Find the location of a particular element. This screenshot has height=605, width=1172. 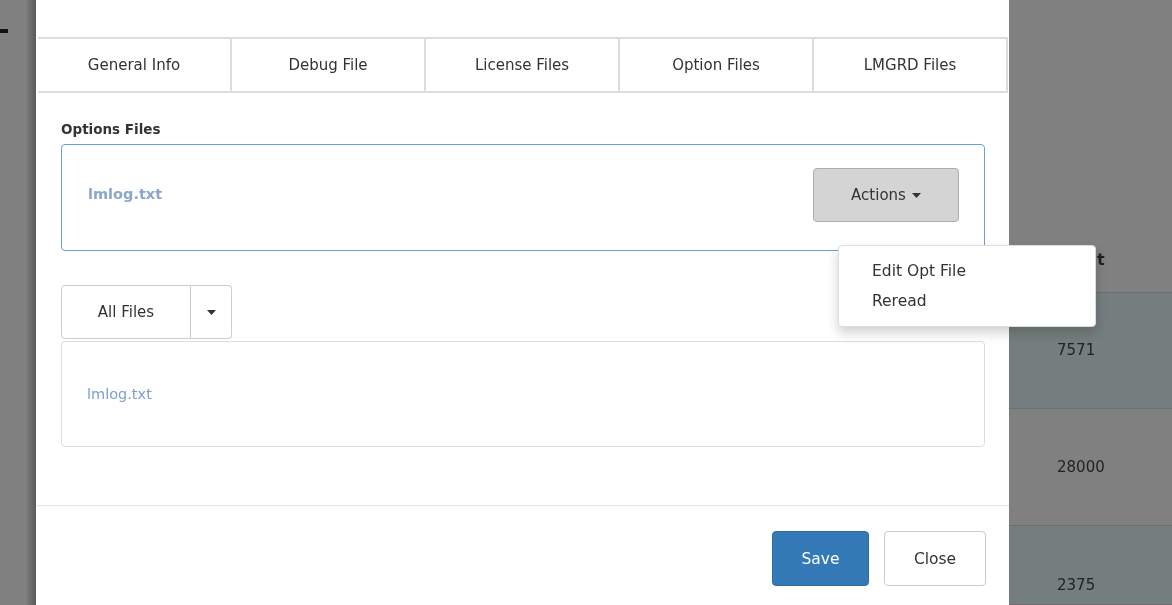

menu-item: Reread is located at coordinates (899, 301).